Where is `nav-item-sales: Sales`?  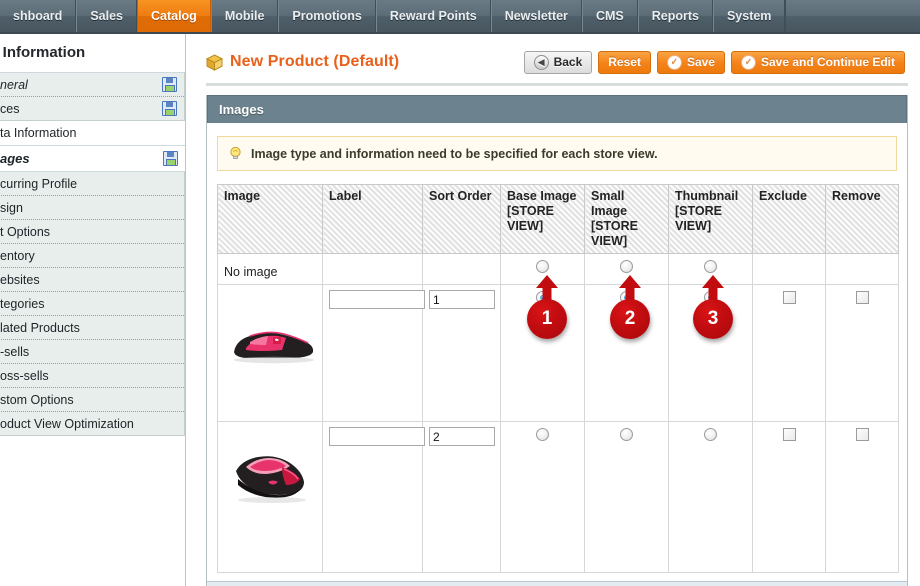 nav-item-sales: Sales is located at coordinates (106, 16).